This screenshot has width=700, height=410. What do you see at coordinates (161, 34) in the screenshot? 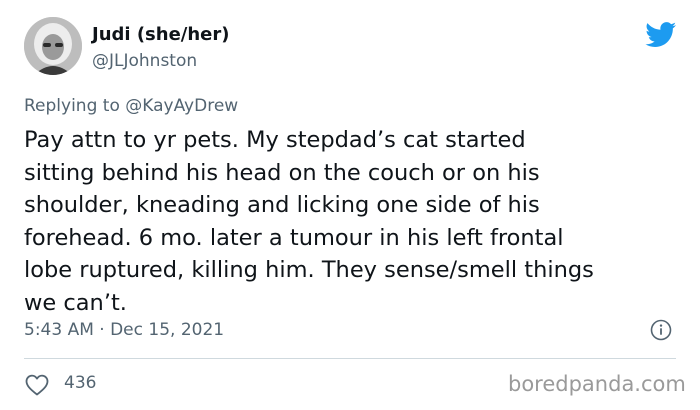
I see `author-display-name: Judi (she/her)` at bounding box center [161, 34].